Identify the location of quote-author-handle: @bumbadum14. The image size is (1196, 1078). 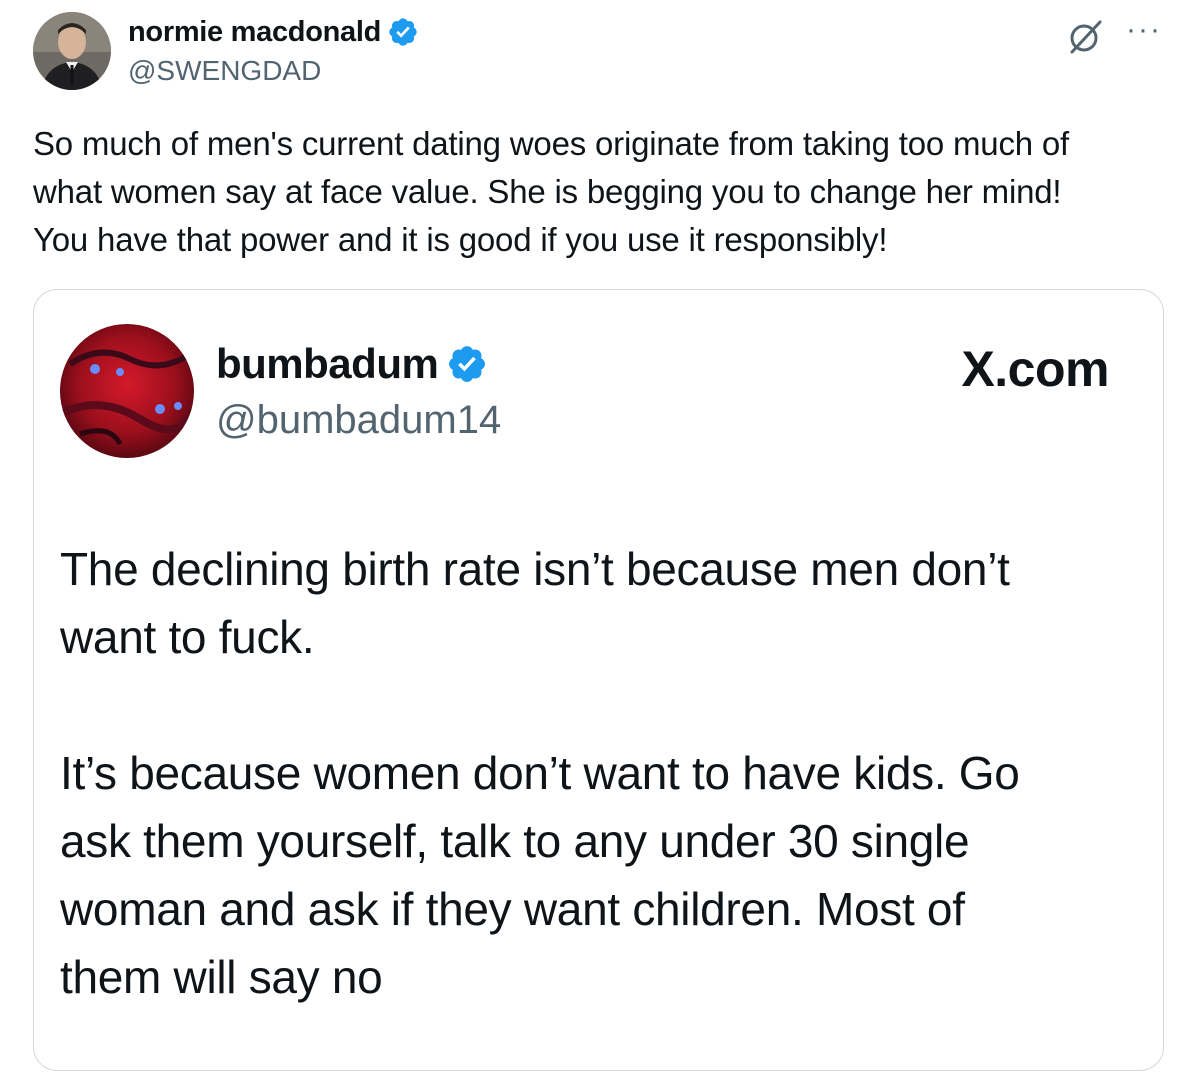
(359, 420).